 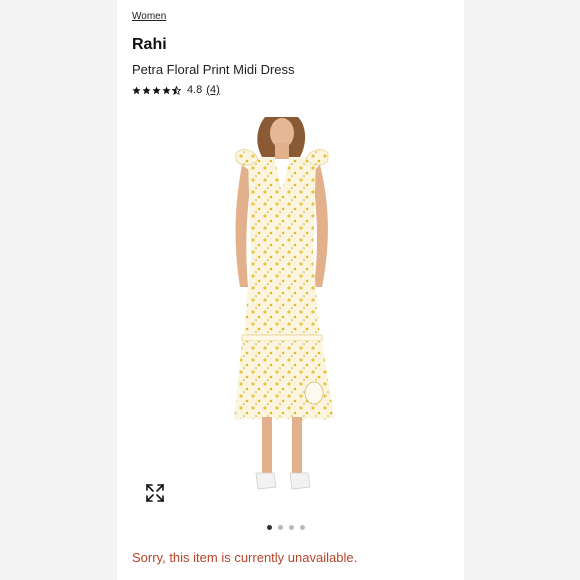 What do you see at coordinates (195, 90) in the screenshot?
I see `rating-value: 4.8` at bounding box center [195, 90].